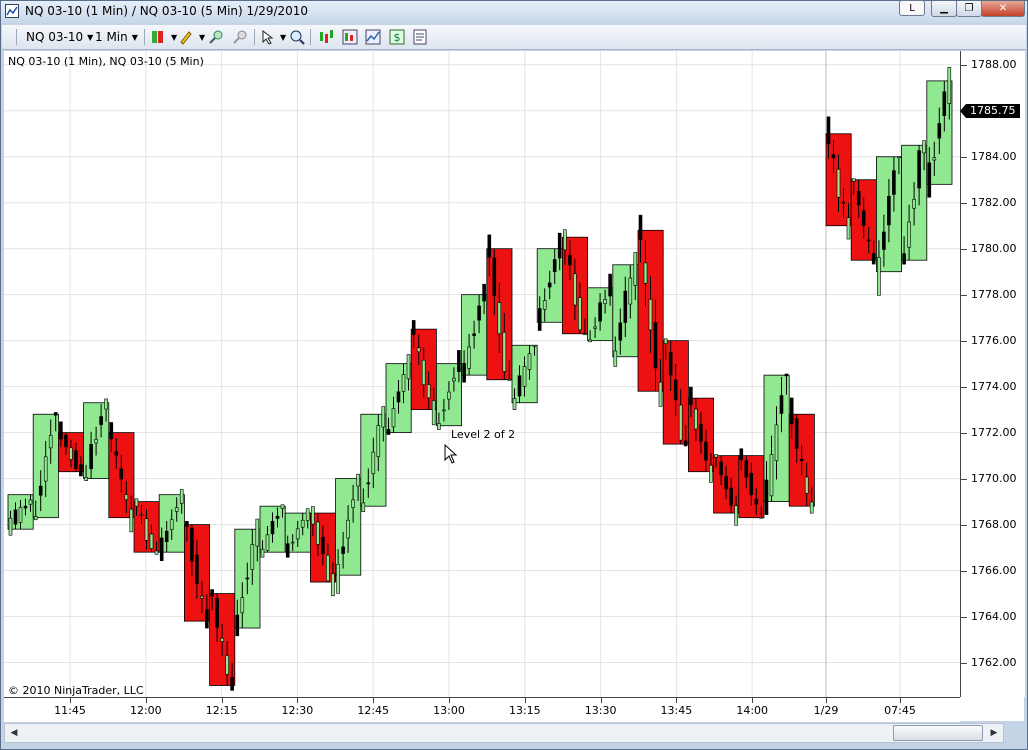 The width and height of the screenshot is (1028, 750). What do you see at coordinates (524, 710) in the screenshot?
I see `time-tick-label: 13:15` at bounding box center [524, 710].